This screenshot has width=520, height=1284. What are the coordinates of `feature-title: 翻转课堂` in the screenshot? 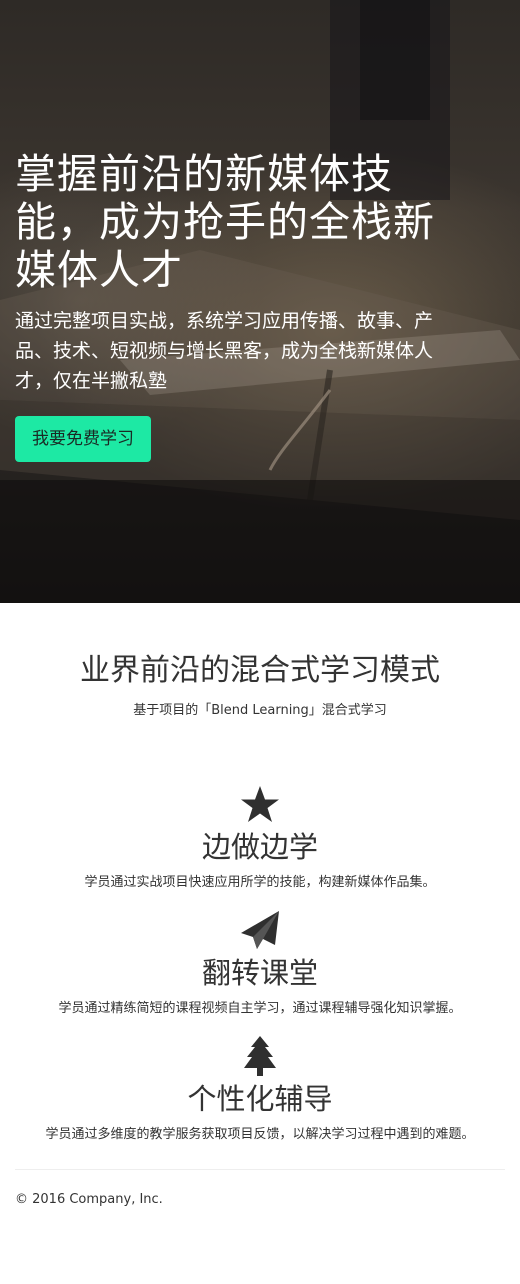 It's located at (259, 973).